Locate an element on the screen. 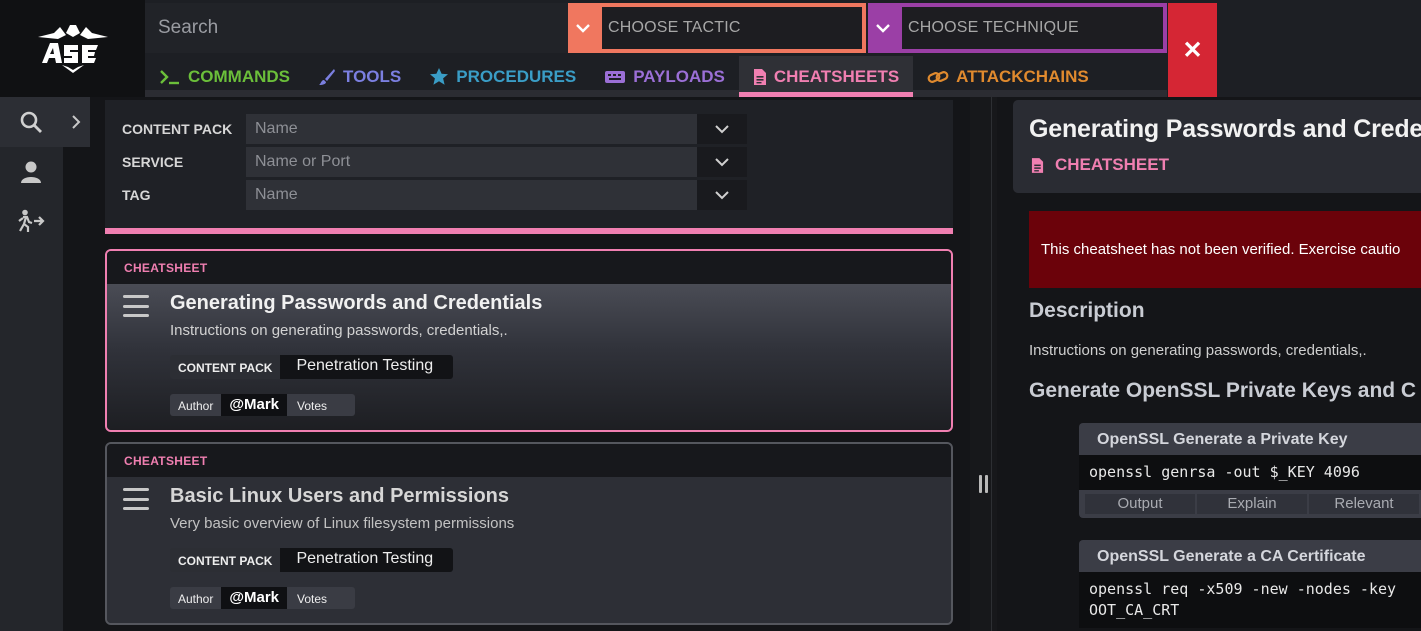 This screenshot has width=1421, height=631. tab-cheatsheets: CHEATSHEETS is located at coordinates (826, 76).